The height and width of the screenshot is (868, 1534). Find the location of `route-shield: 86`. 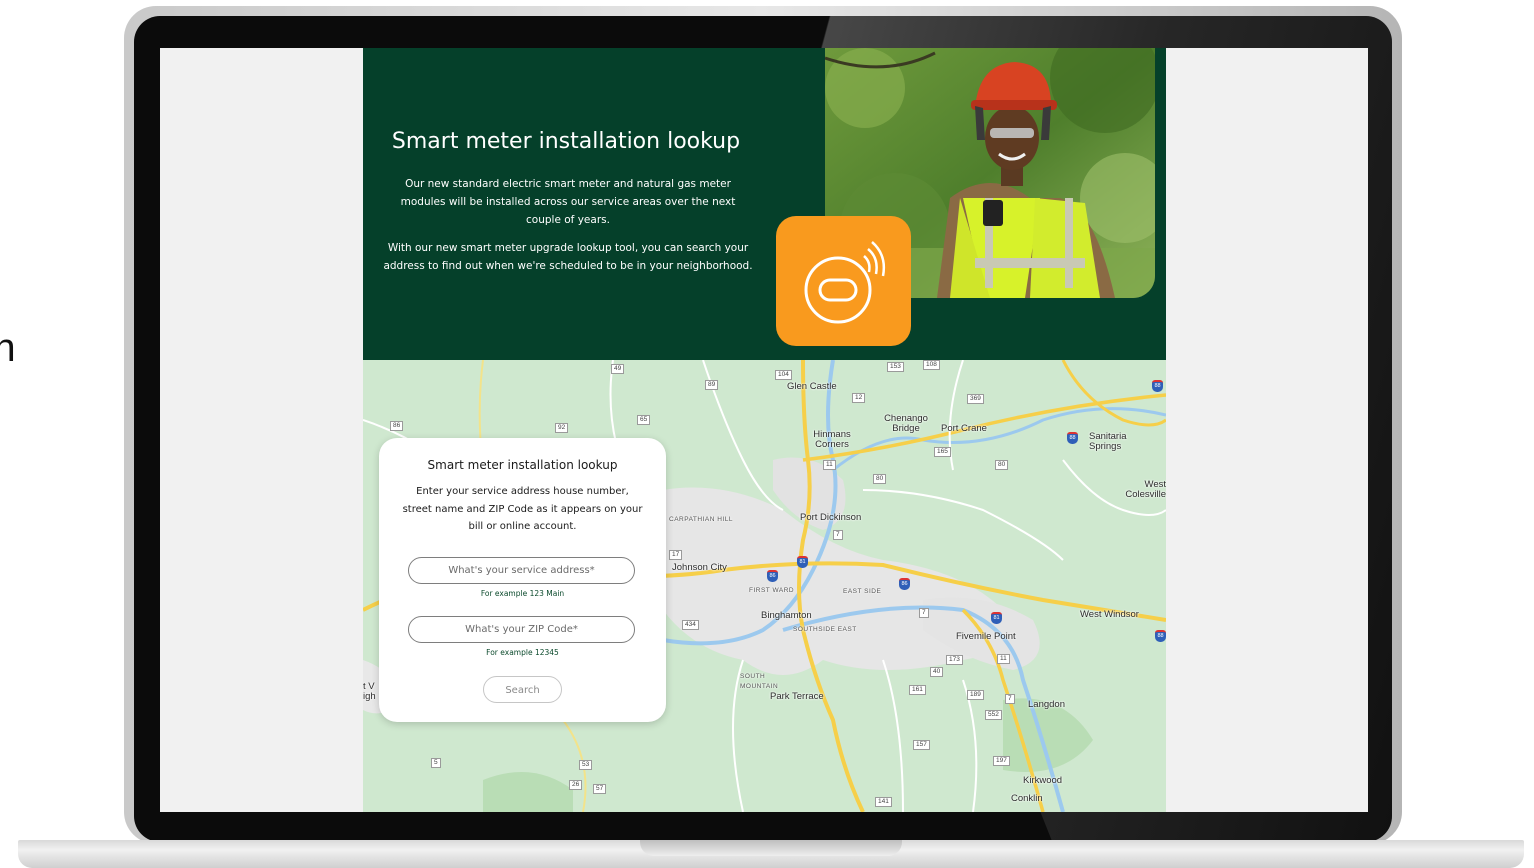

route-shield: 86 is located at coordinates (397, 426).